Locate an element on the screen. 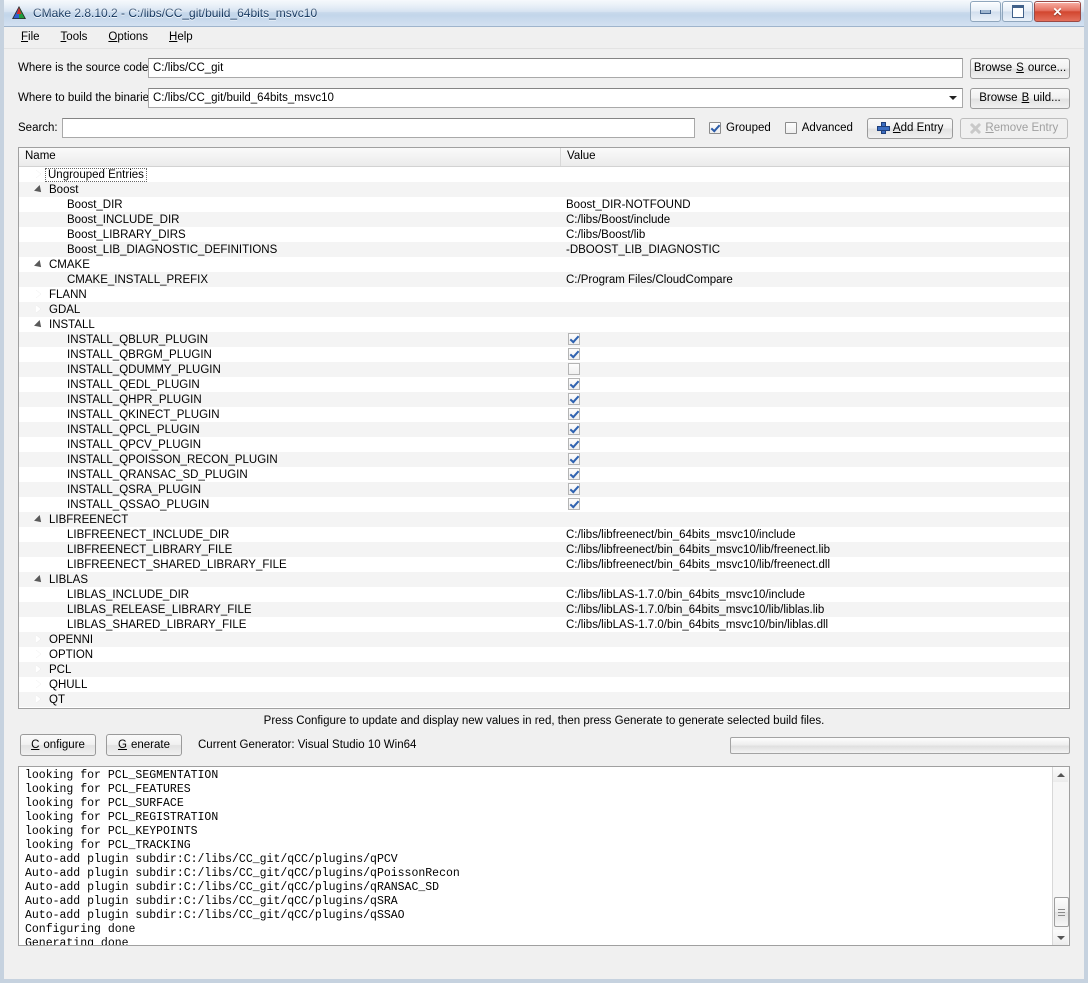  cell-name: QHULL is located at coordinates (290, 684).